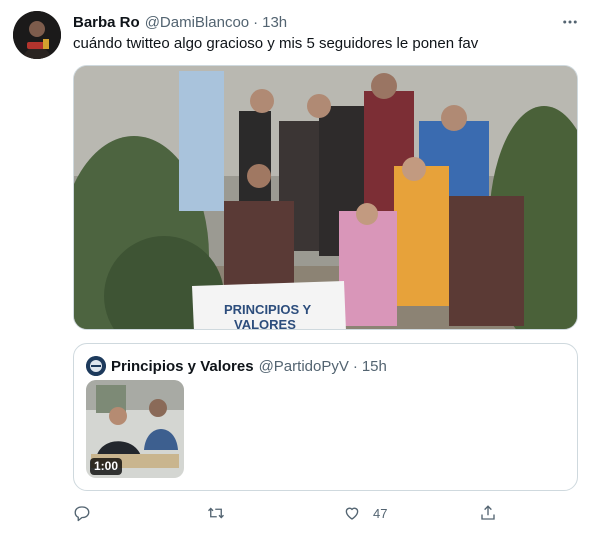 Image resolution: width=589 pixels, height=533 pixels. I want to click on more-options-button, so click(570, 22).